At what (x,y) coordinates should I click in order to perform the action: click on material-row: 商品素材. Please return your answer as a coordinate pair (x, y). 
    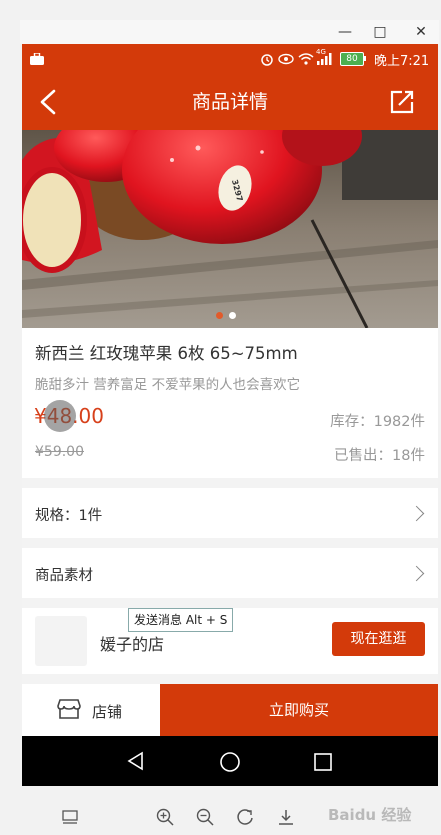
    Looking at the image, I should click on (230, 573).